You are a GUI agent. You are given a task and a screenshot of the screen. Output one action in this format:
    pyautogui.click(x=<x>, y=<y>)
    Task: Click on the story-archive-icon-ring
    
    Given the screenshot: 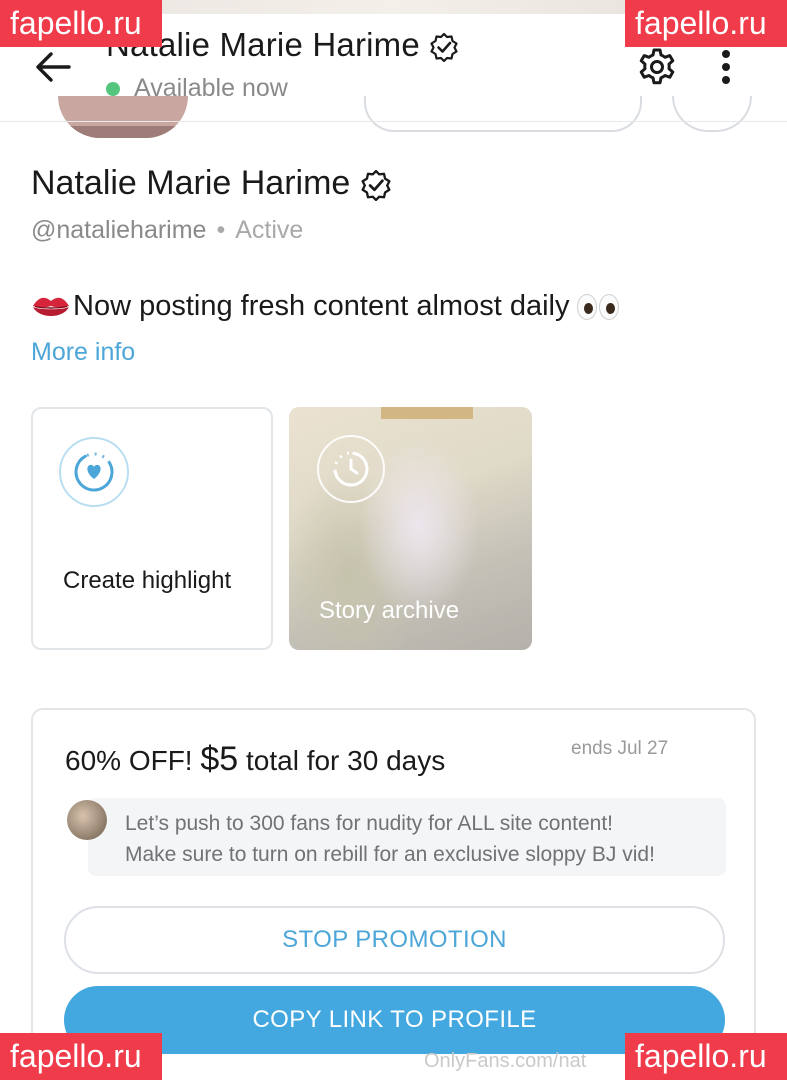 What is the action you would take?
    pyautogui.click(x=351, y=469)
    